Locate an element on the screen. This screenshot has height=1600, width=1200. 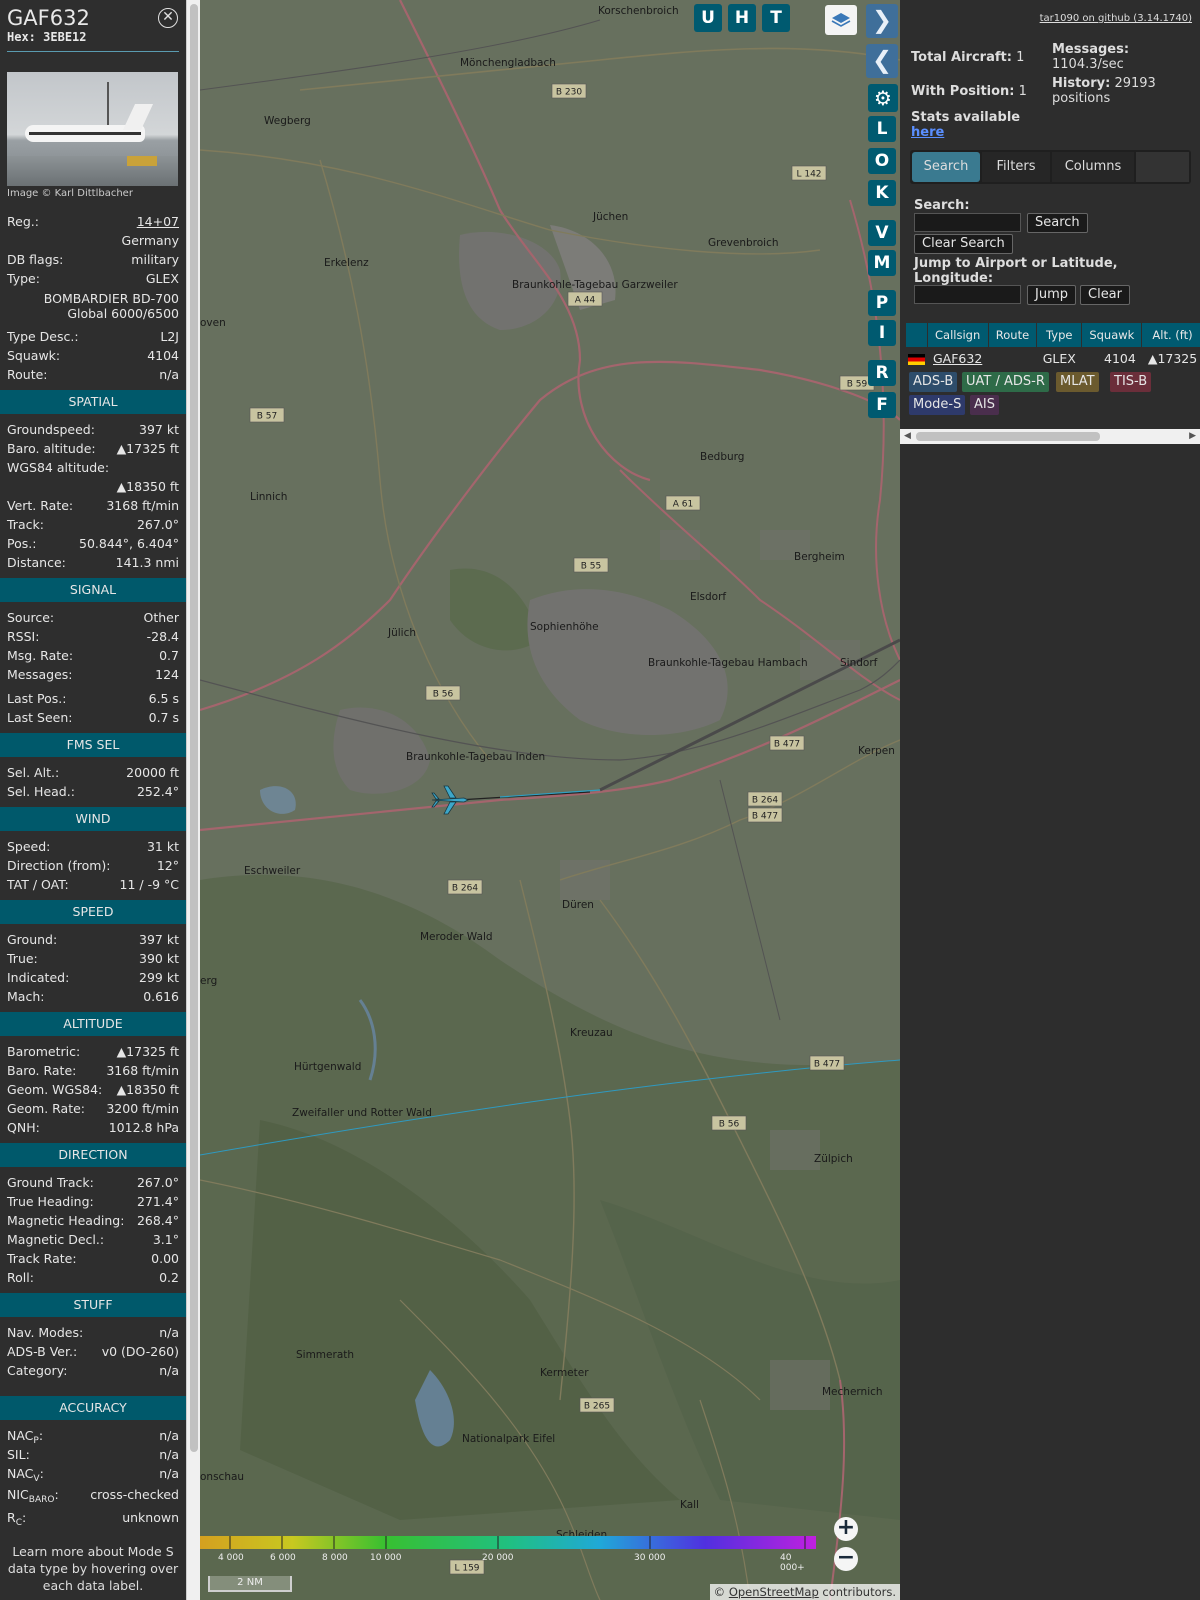
row-label: Ground: is located at coordinates (32, 939).